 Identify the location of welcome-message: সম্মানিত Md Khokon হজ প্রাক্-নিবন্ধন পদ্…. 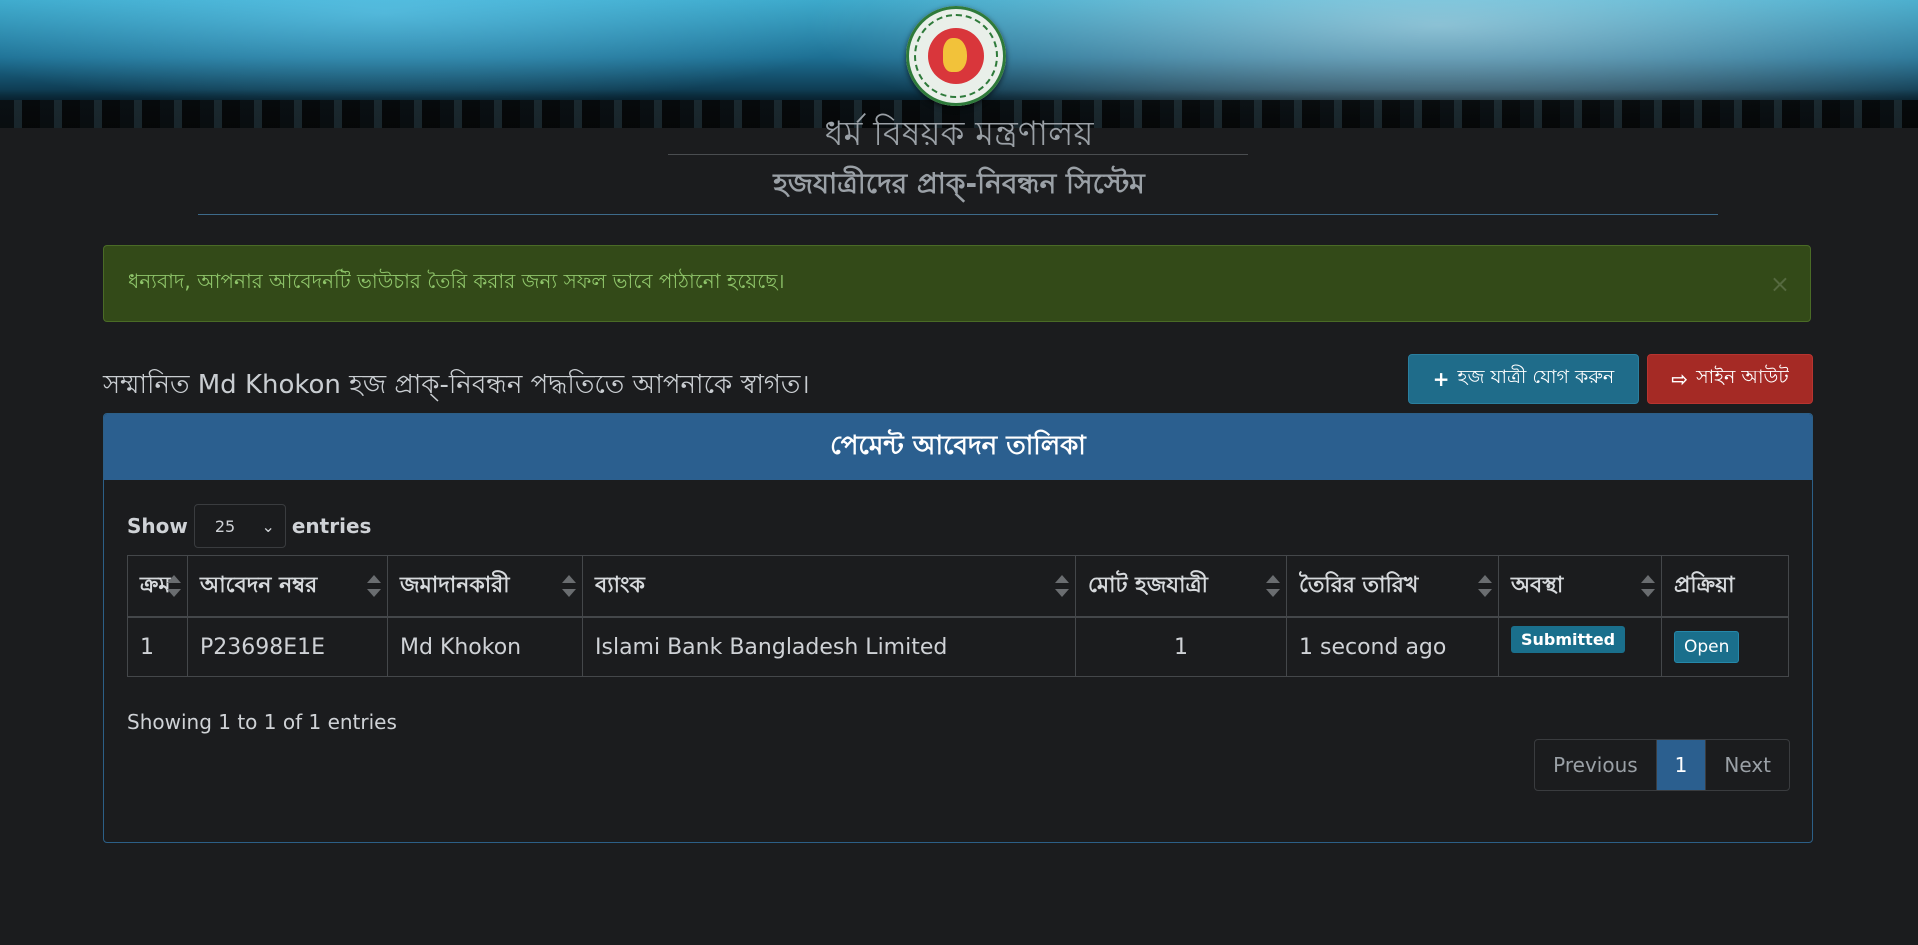
(456, 385).